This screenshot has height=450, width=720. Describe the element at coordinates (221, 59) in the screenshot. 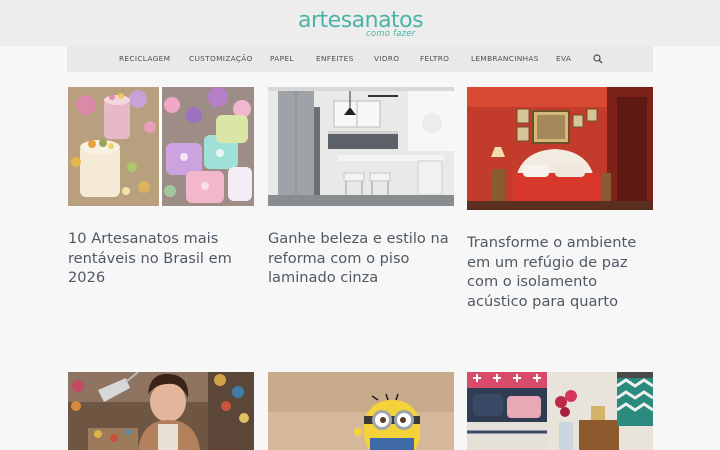

I see `nav-item-customizacao: CUSTOMIZAÇÃO` at that location.